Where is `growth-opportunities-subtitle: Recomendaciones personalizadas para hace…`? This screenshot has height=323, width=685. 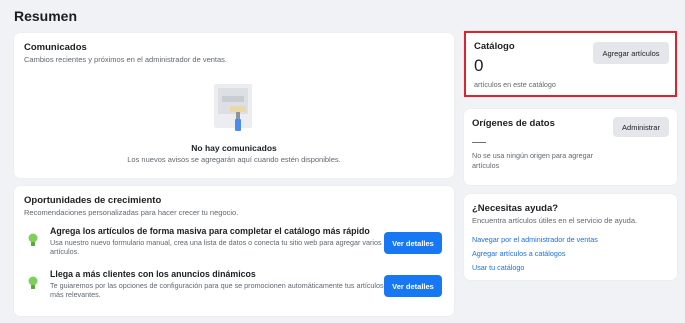 growth-opportunities-subtitle: Recomendaciones personalizadas para hace… is located at coordinates (131, 212).